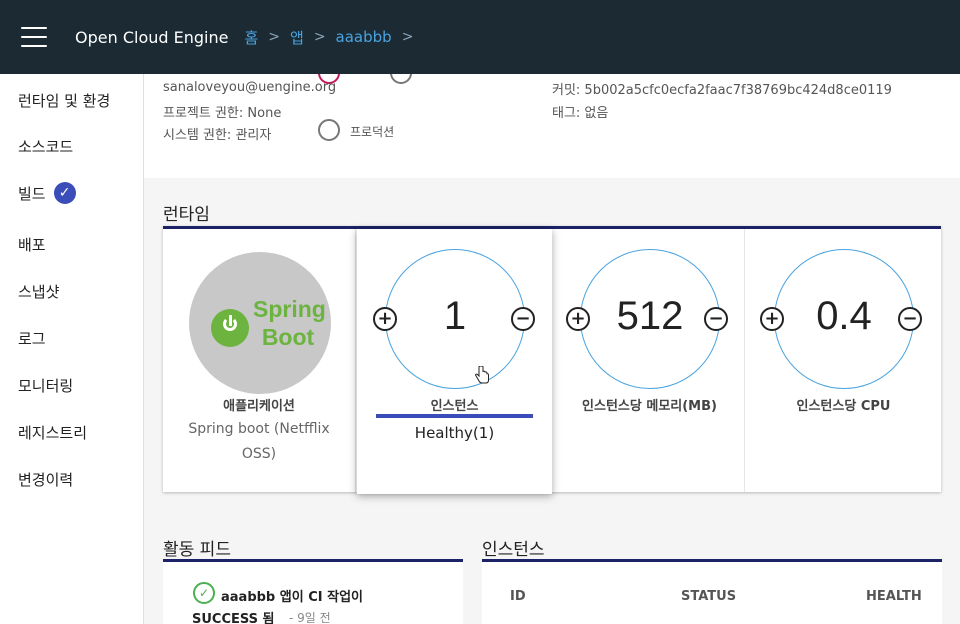 The width and height of the screenshot is (960, 624). Describe the element at coordinates (297, 37) in the screenshot. I see `breadcrumb-apps: 앱` at that location.